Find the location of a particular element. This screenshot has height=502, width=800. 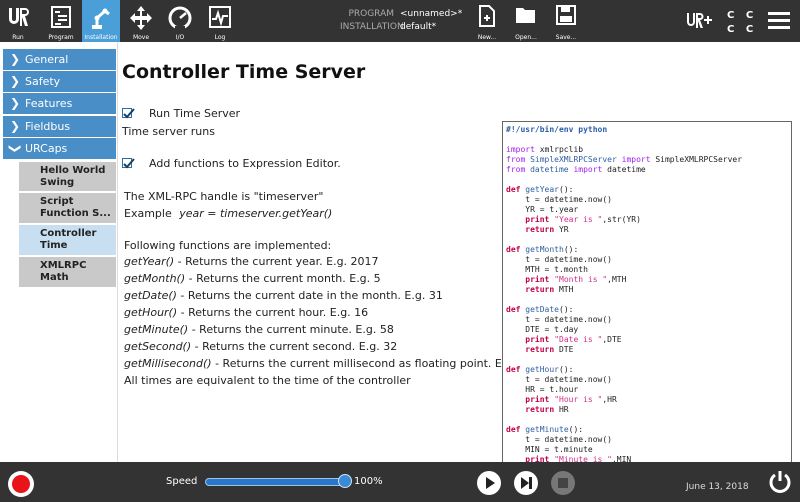

program-icon is located at coordinates (61, 17).